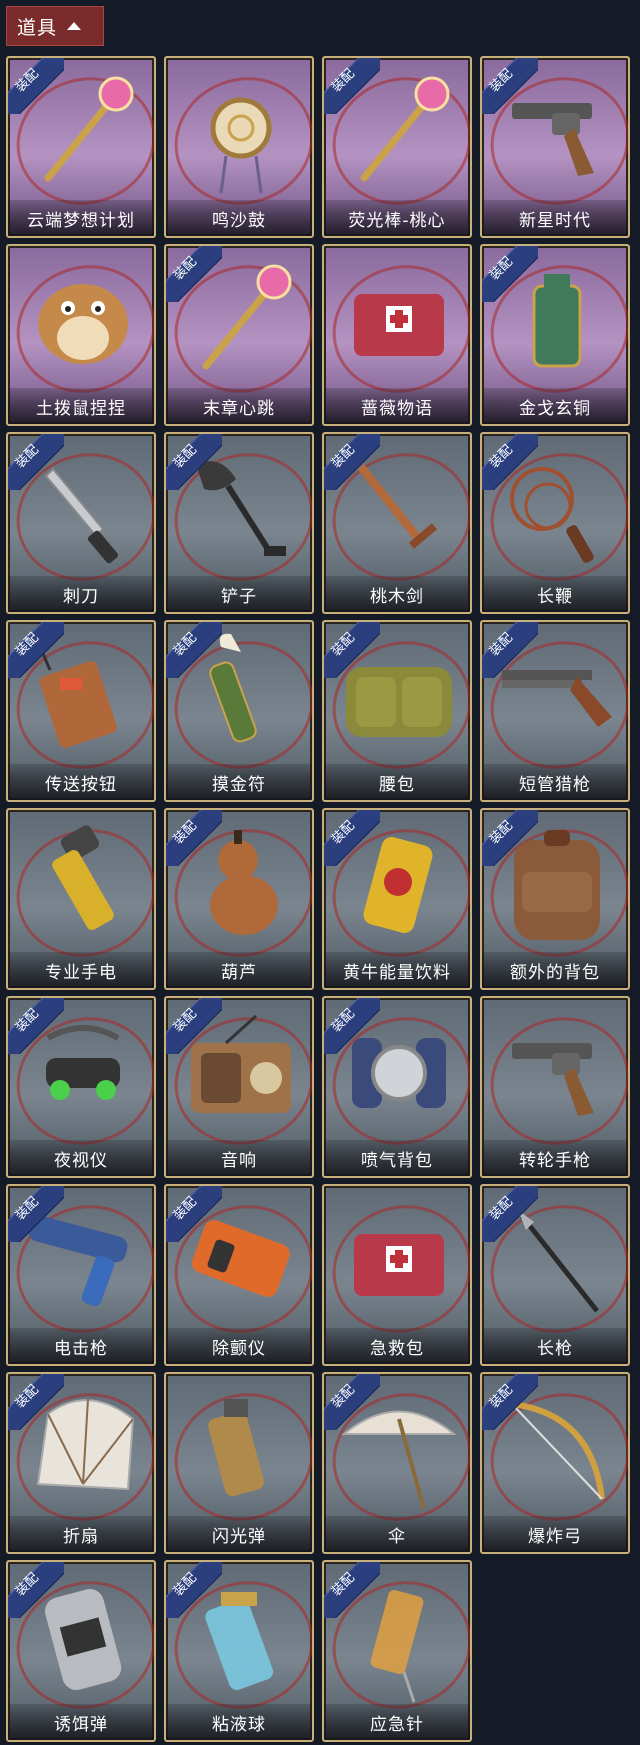 The width and height of the screenshot is (640, 1745). I want to click on category-header: 道具, so click(55, 26).